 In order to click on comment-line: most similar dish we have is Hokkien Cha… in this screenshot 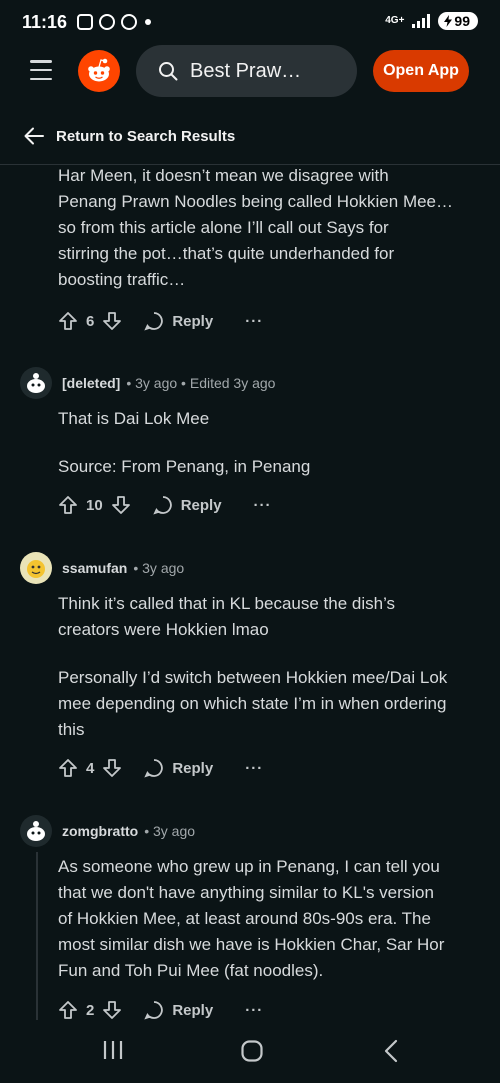, I will do `click(251, 944)`.